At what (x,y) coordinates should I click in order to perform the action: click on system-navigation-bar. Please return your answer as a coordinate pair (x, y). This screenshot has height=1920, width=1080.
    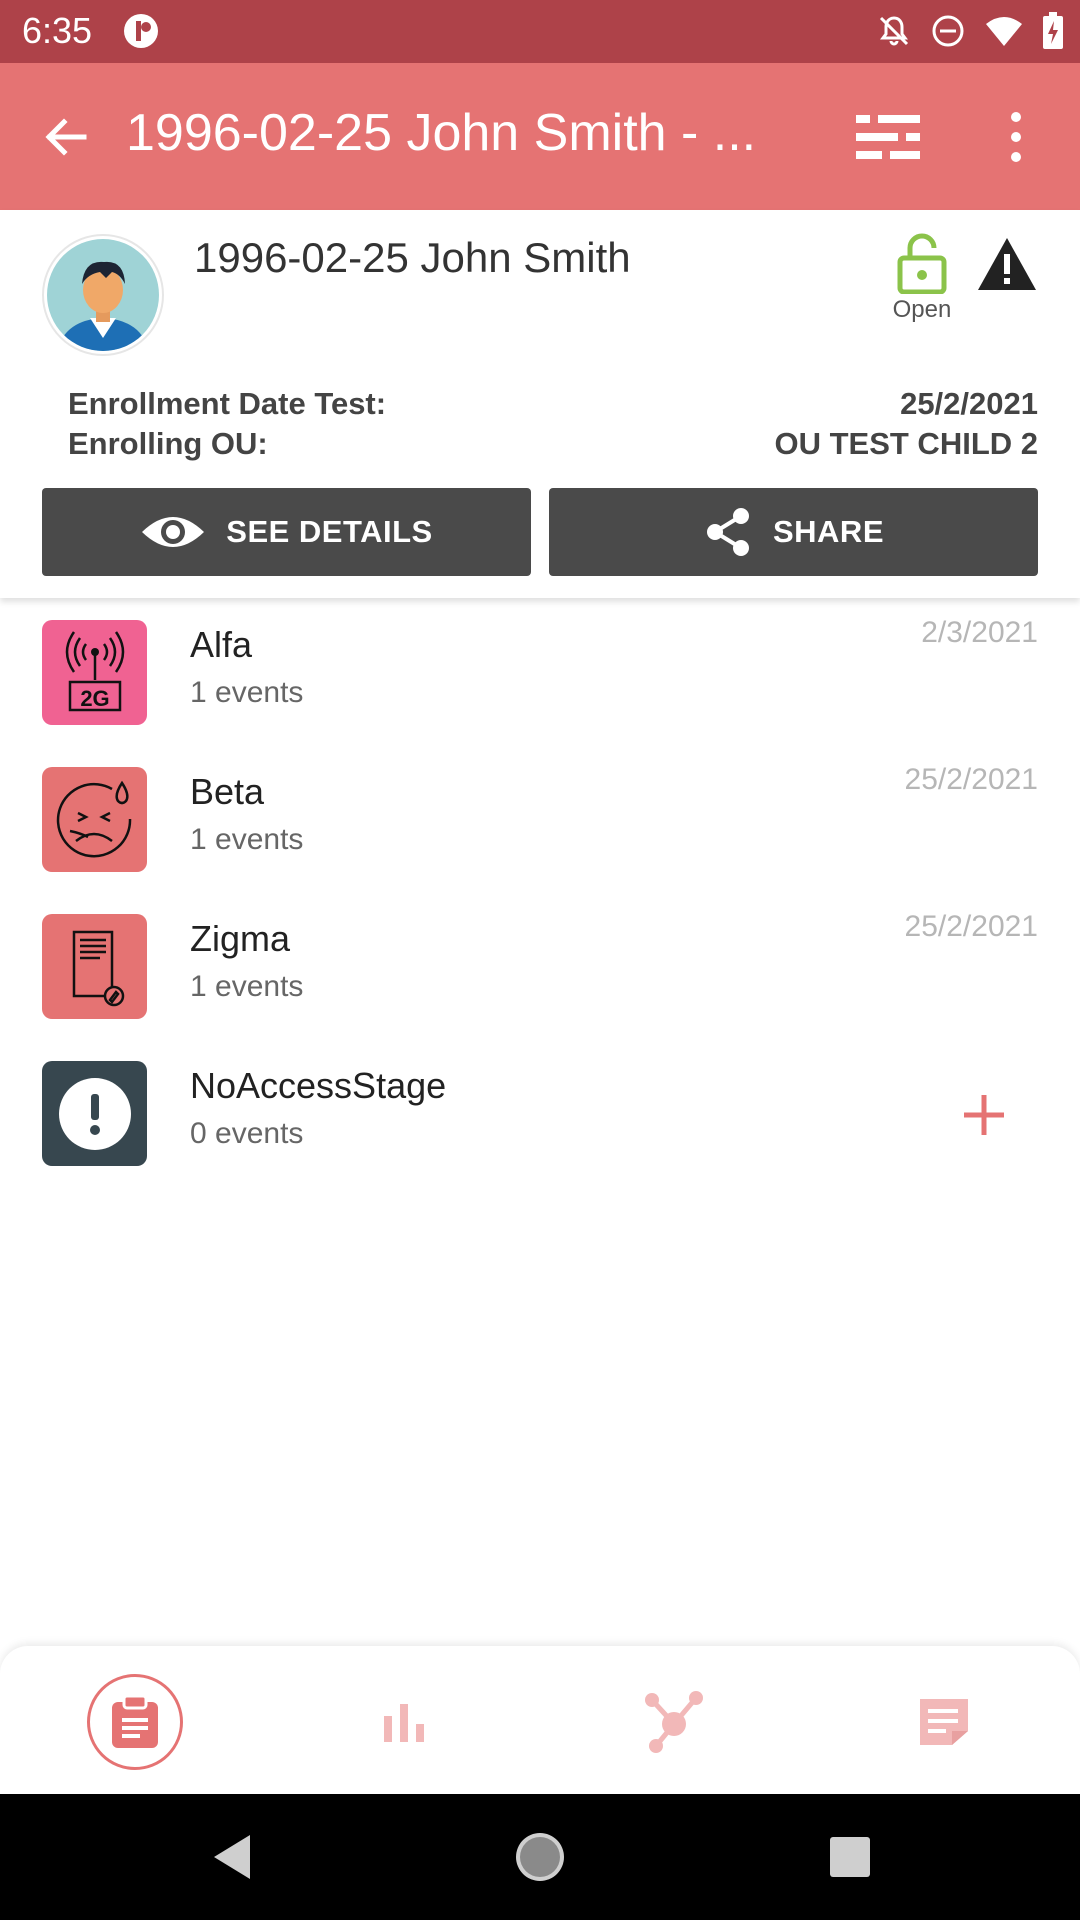
    Looking at the image, I should click on (540, 1857).